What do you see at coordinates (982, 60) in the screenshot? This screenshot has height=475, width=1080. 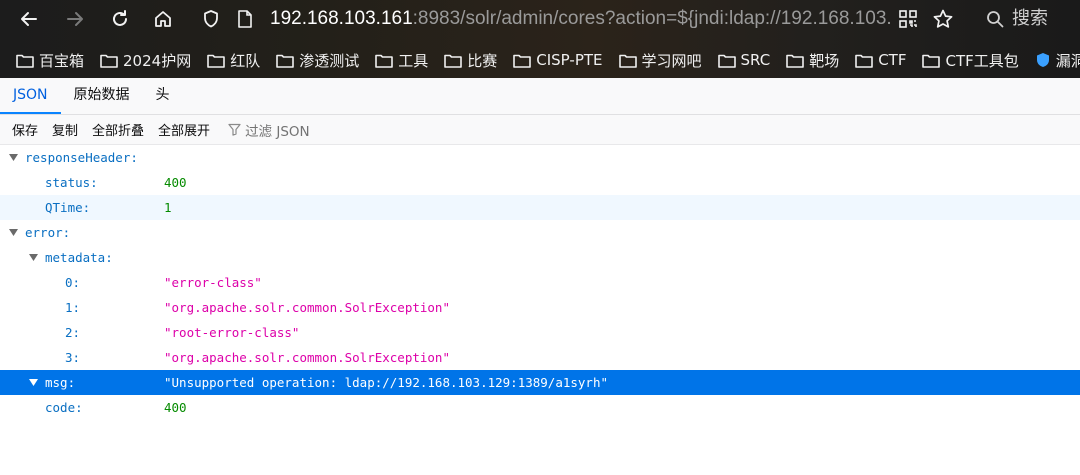 I see `bookmark-label: CTF工具包` at bounding box center [982, 60].